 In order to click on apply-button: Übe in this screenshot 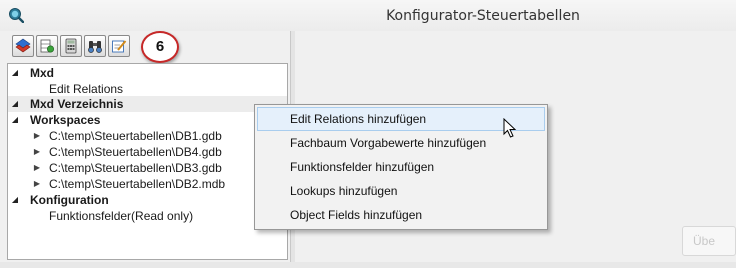, I will do `click(709, 241)`.